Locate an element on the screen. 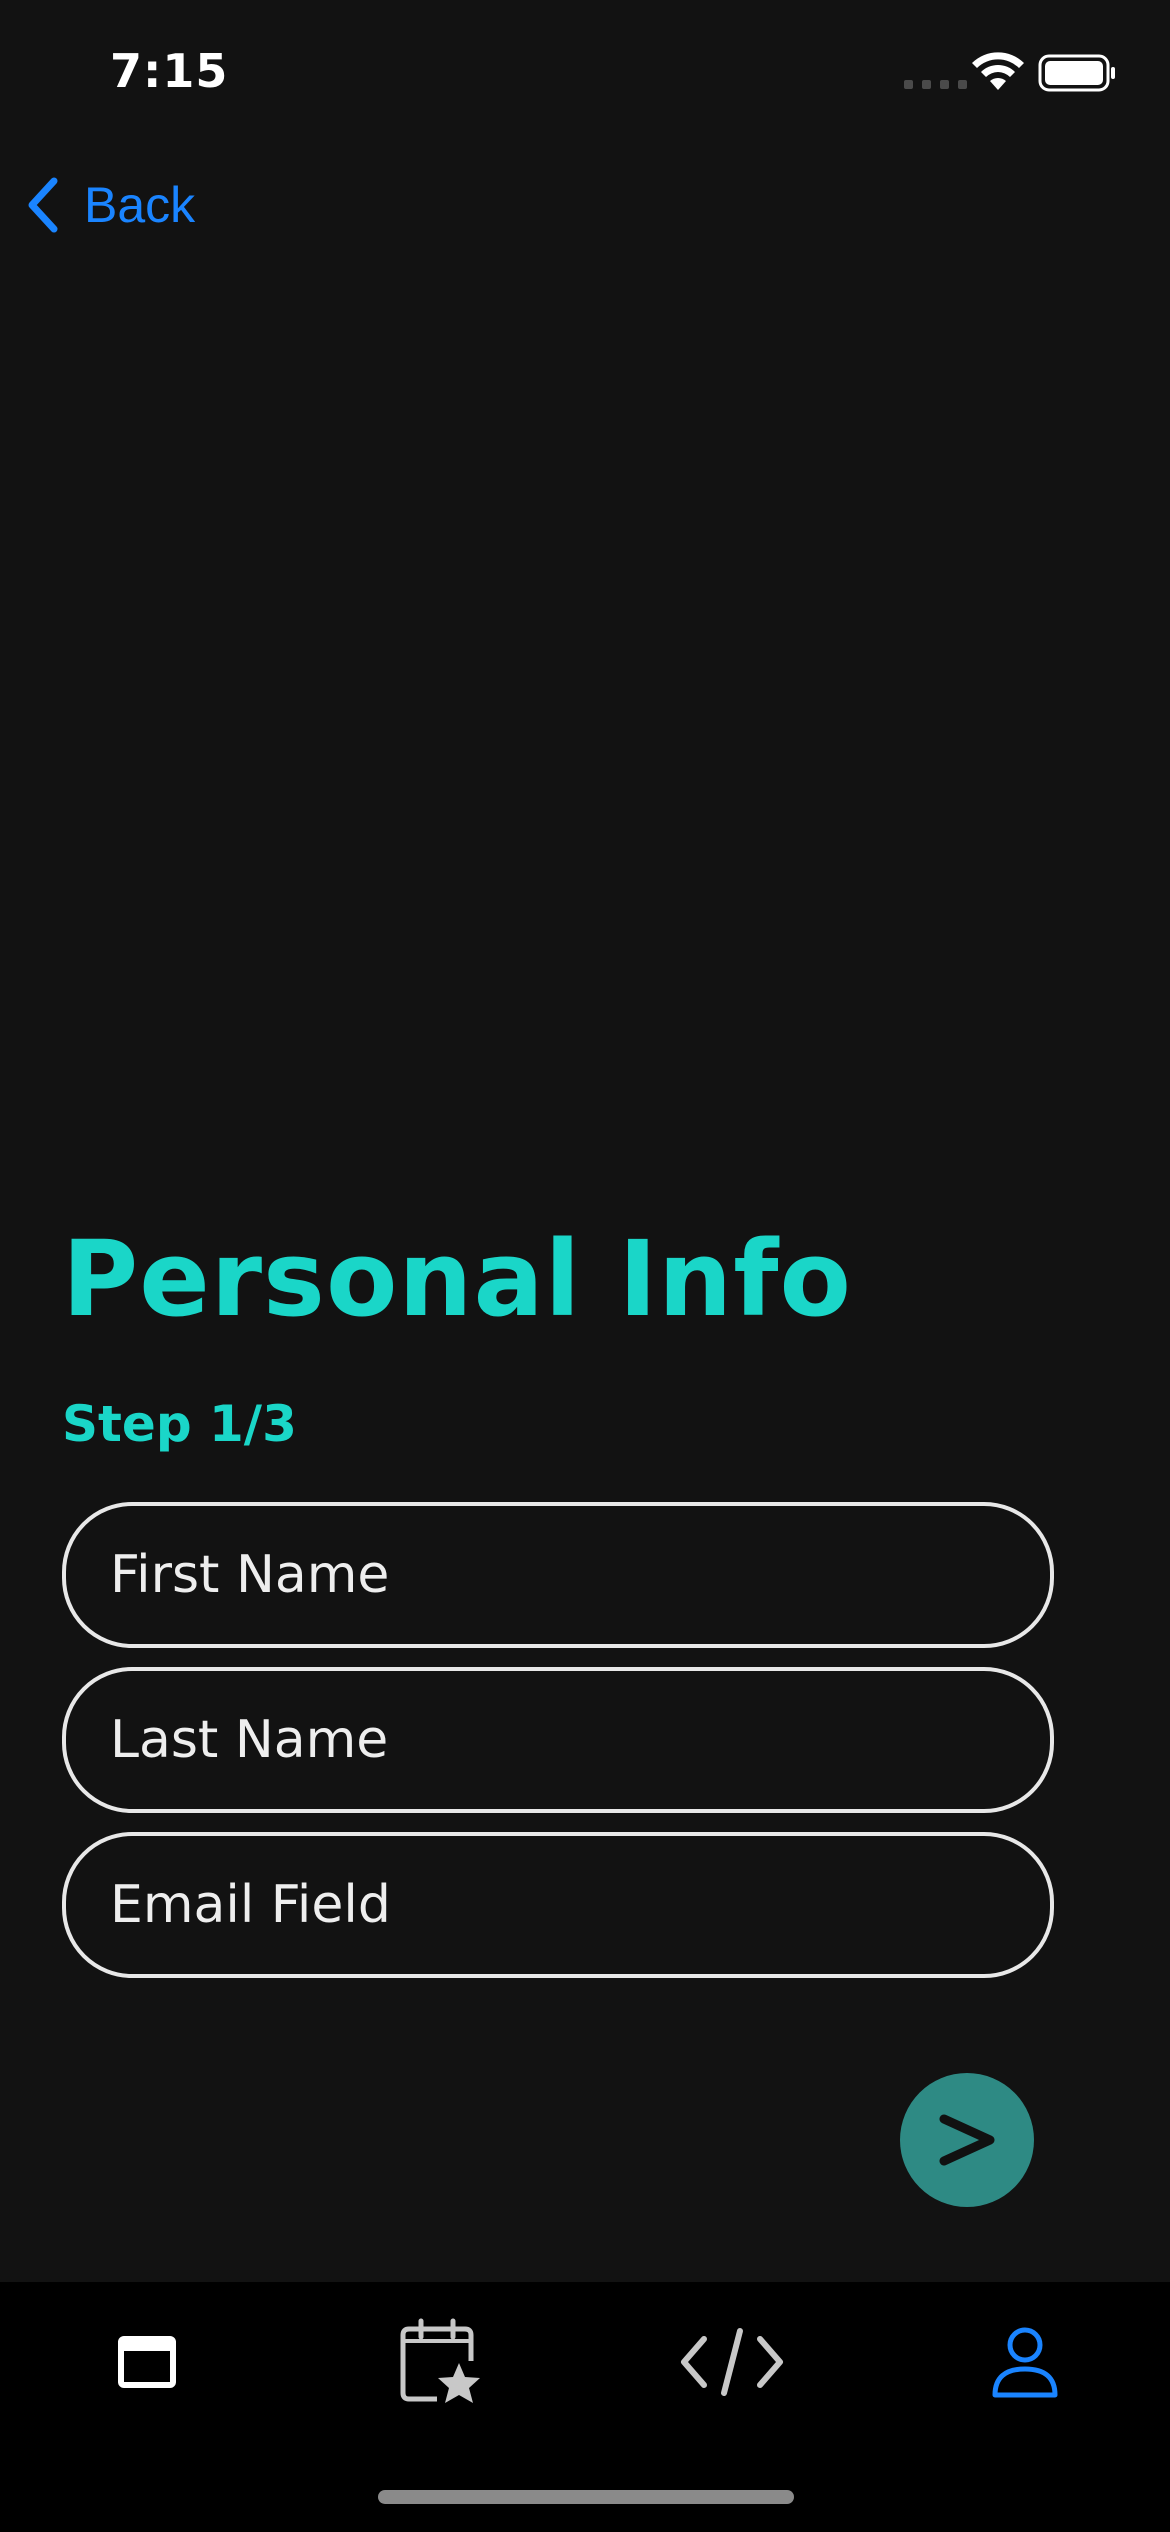 This screenshot has height=2532, width=1170. tab-code is located at coordinates (732, 2362).